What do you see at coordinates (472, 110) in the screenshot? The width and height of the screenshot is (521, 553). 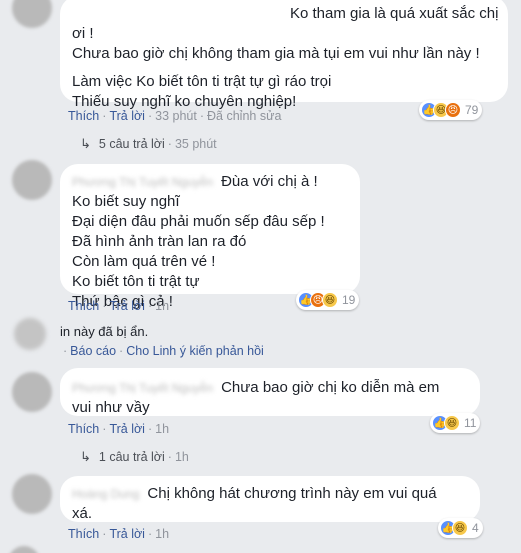 I see `reaction-count: 79` at bounding box center [472, 110].